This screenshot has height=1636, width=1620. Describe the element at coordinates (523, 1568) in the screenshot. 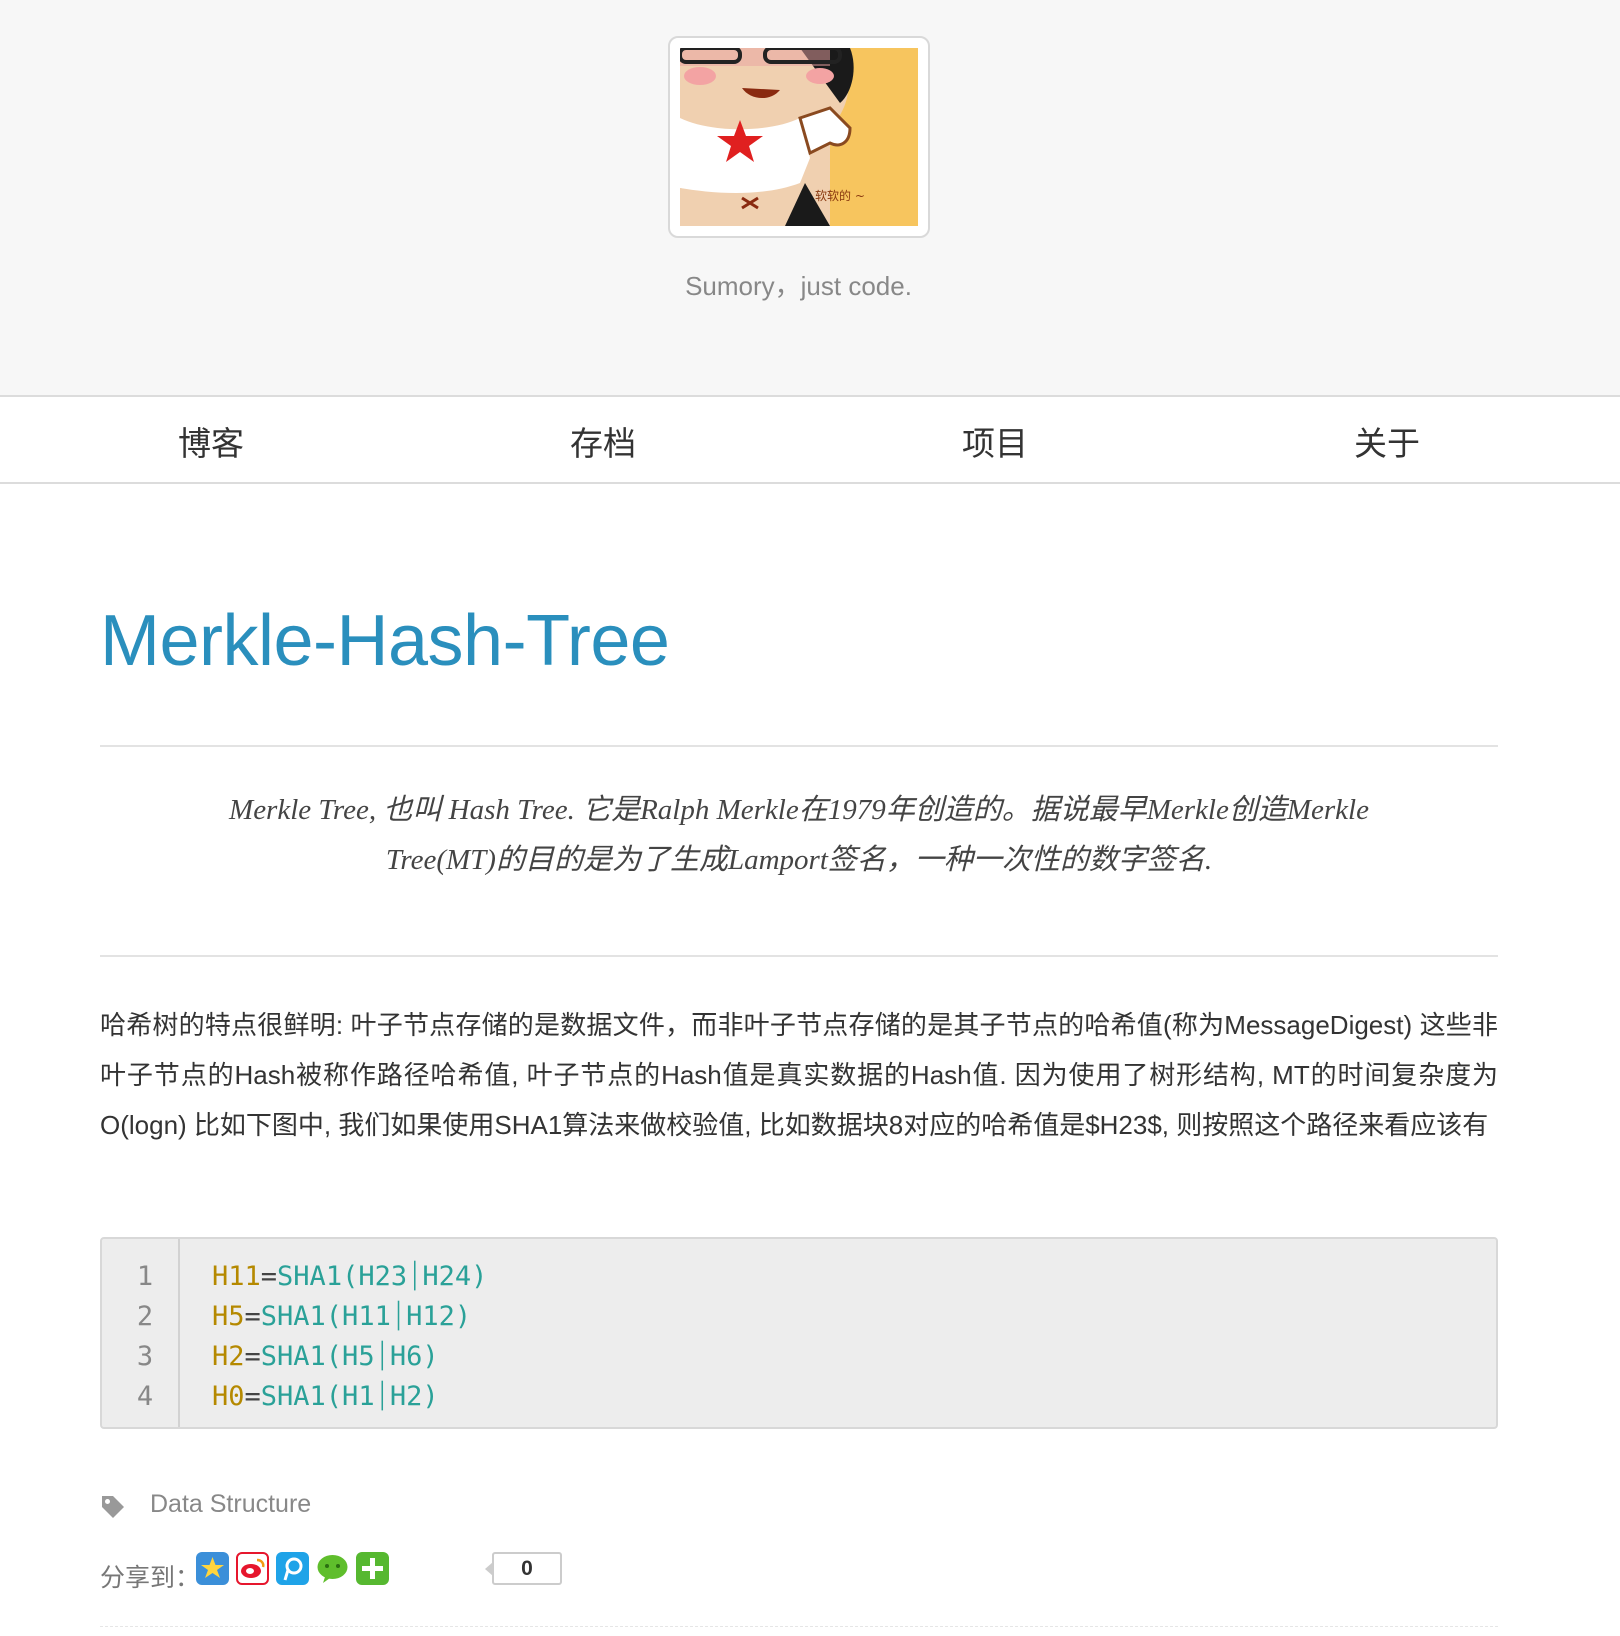

I see `share-count-badge: 0` at that location.